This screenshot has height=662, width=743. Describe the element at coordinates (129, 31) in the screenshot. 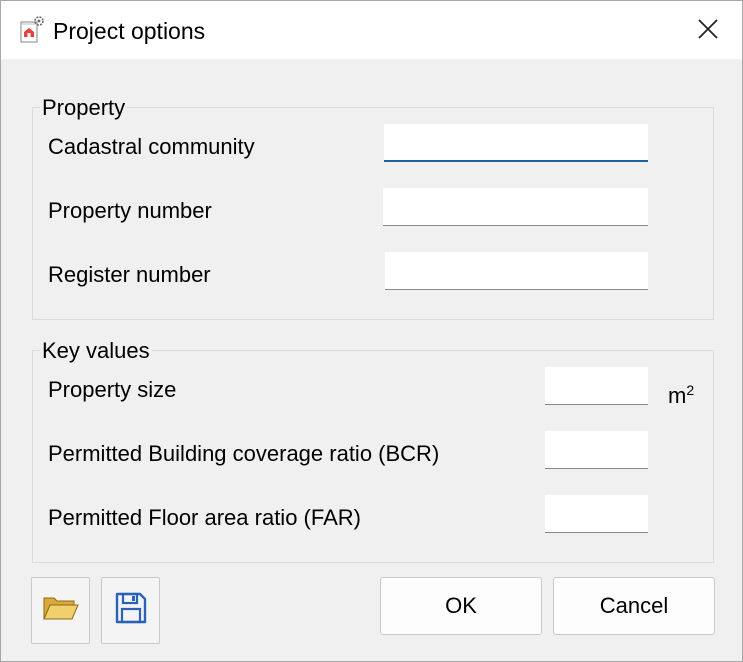

I see `dialog-title: Project options` at that location.